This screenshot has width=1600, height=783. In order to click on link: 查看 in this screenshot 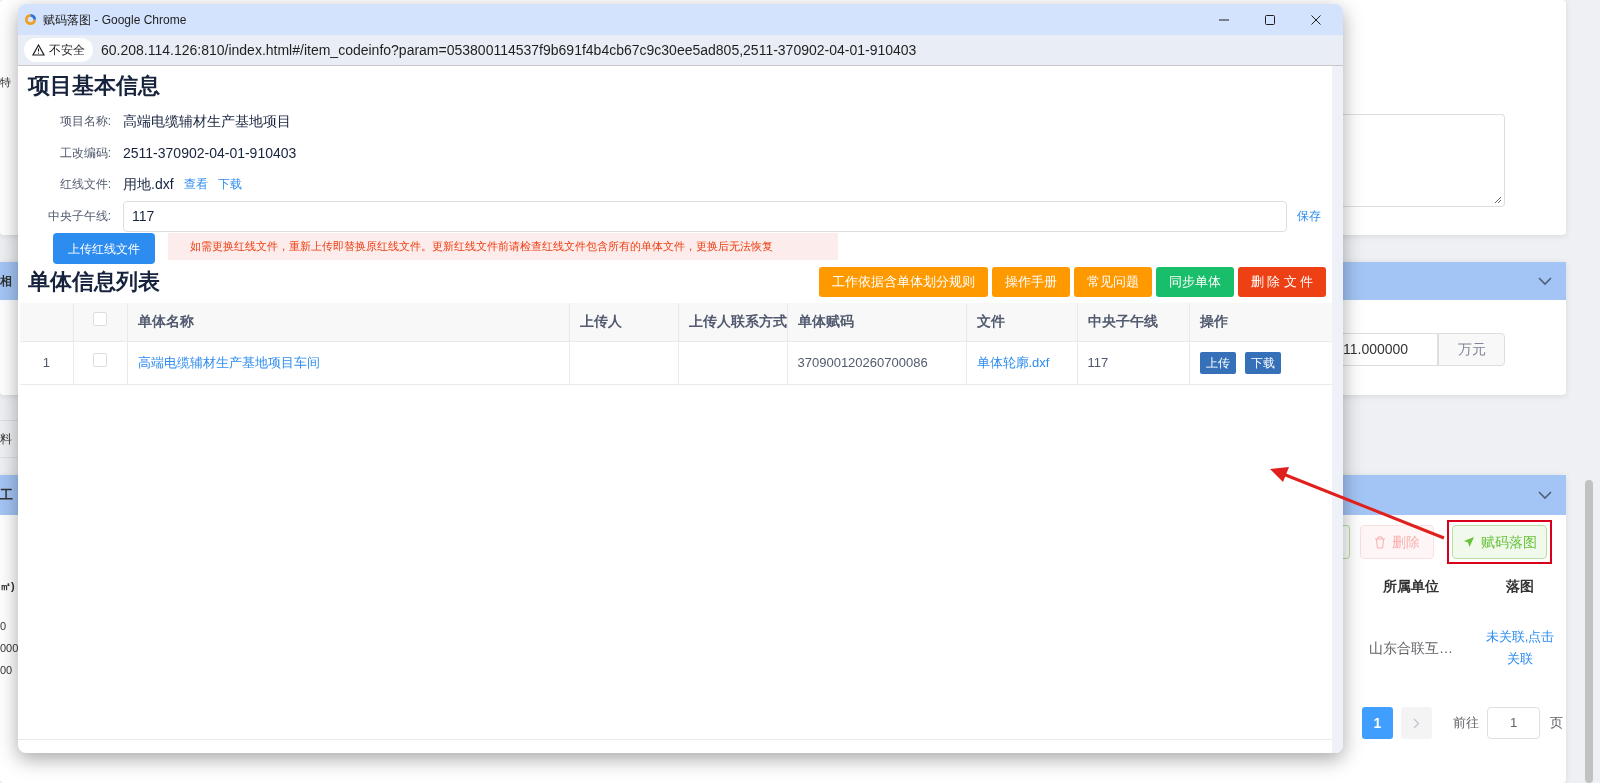, I will do `click(195, 184)`.